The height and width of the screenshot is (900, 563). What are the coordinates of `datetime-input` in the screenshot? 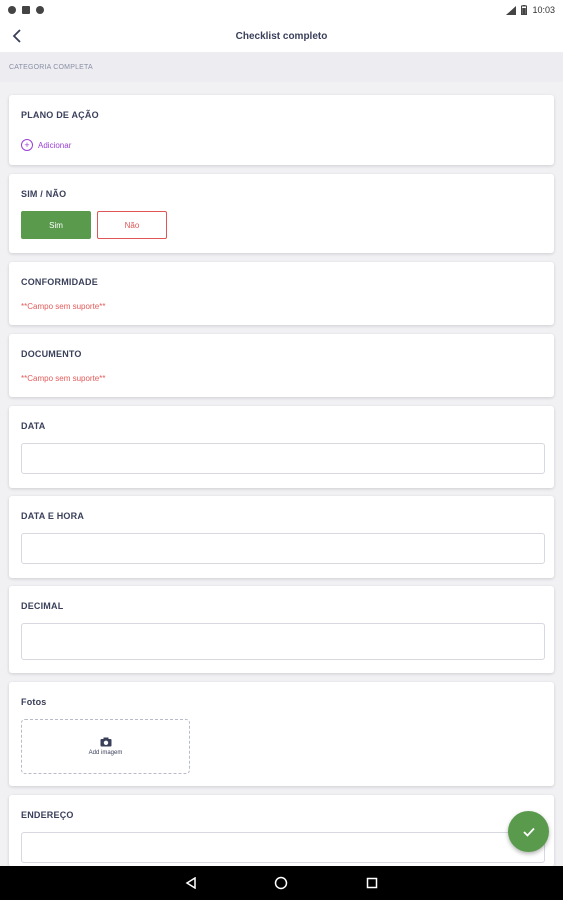 It's located at (283, 548).